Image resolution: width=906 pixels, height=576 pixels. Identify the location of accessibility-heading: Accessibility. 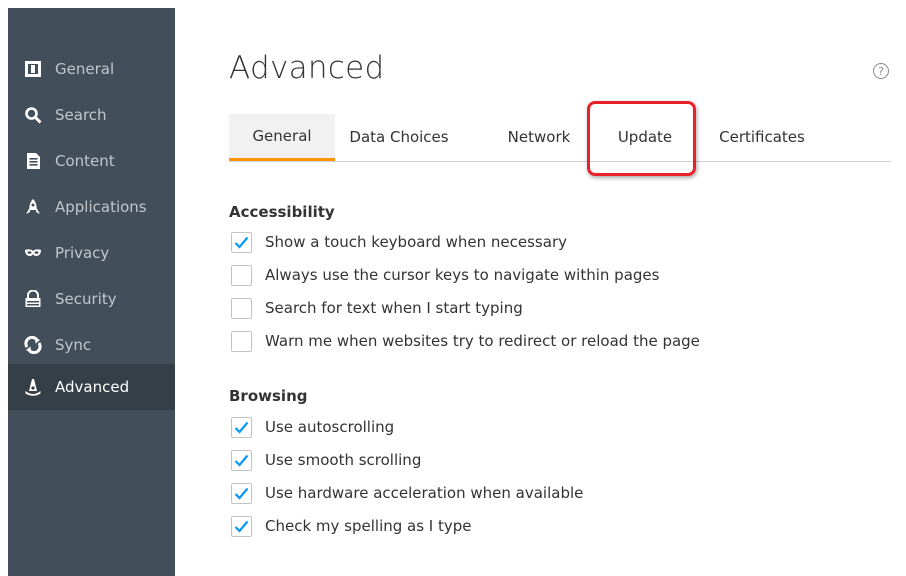
(282, 212).